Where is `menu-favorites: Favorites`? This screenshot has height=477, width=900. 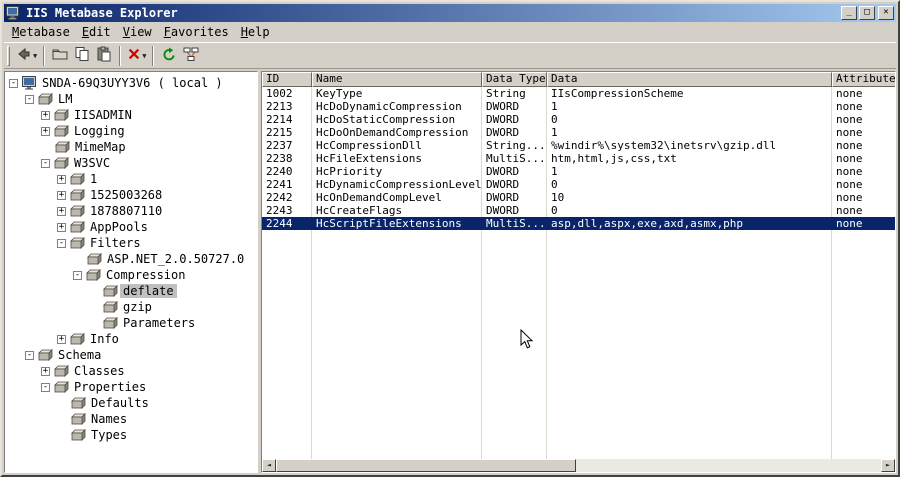
menu-favorites: Favorites is located at coordinates (198, 32).